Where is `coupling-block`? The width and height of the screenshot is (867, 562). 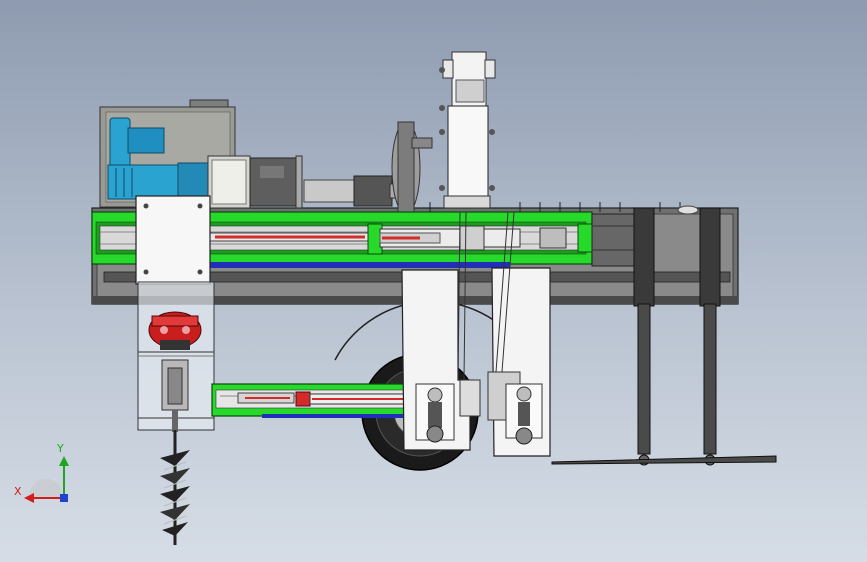
coupling-block is located at coordinates (276, 182).